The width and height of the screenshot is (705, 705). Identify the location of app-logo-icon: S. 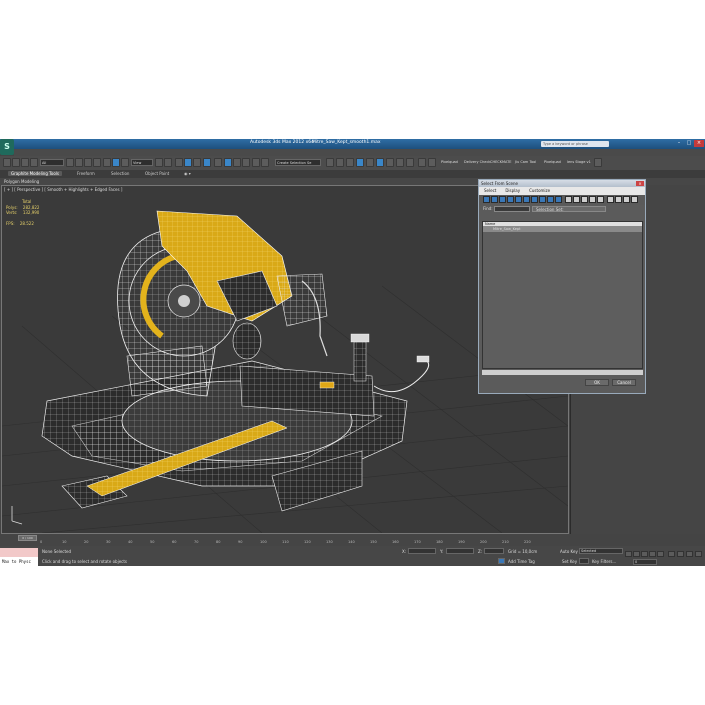
(7, 147).